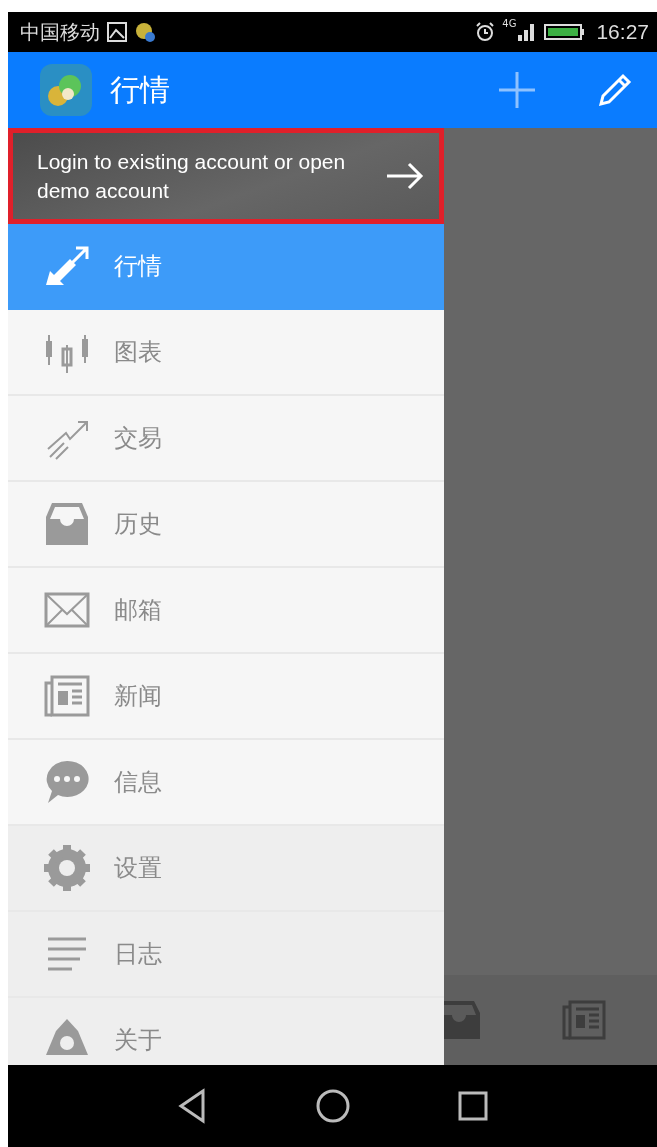  What do you see at coordinates (226, 955) in the screenshot?
I see `drawer-menu-item: 日志` at bounding box center [226, 955].